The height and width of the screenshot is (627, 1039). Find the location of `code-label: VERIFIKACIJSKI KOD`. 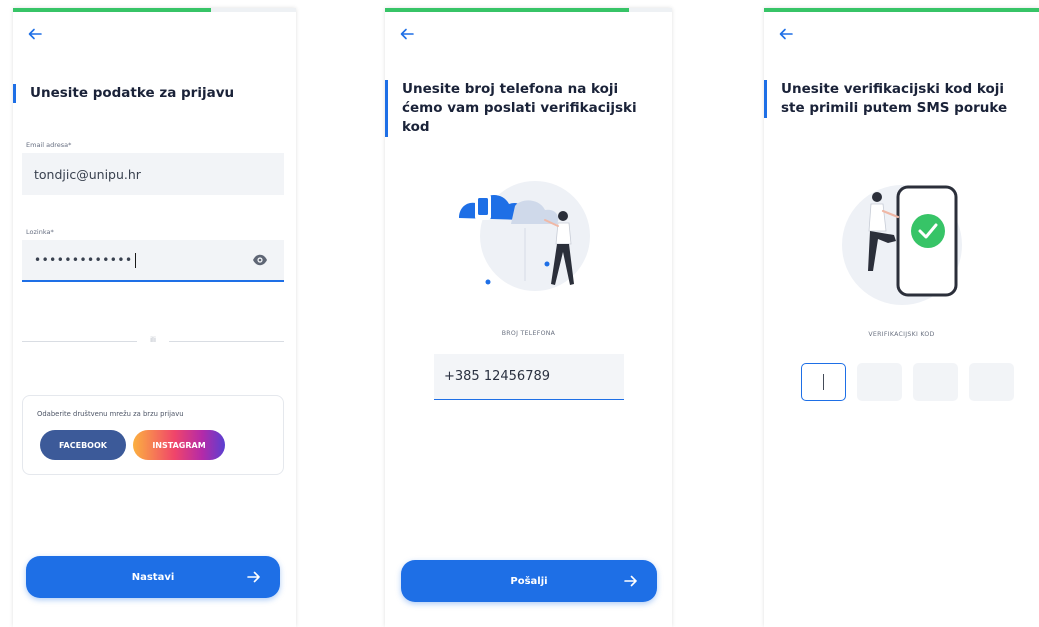

code-label: VERIFIKACIJSKI KOD is located at coordinates (901, 334).